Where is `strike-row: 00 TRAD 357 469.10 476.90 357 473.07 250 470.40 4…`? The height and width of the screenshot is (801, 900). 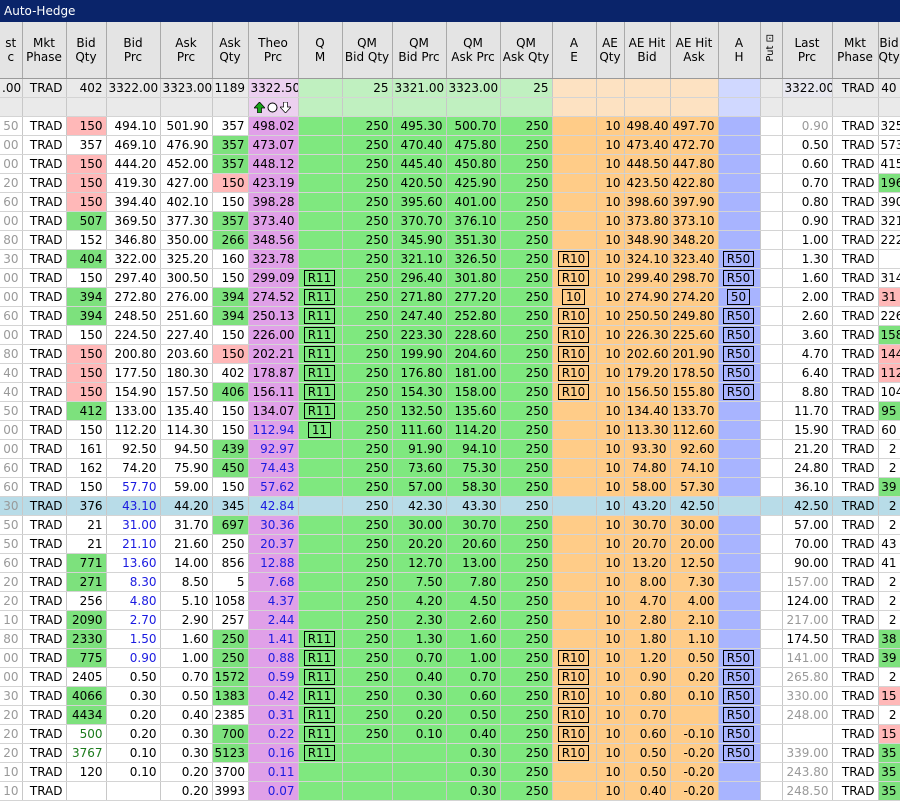 strike-row: 00 TRAD 357 469.10 476.90 357 473.07 250 470.40 4… is located at coordinates (450, 145).